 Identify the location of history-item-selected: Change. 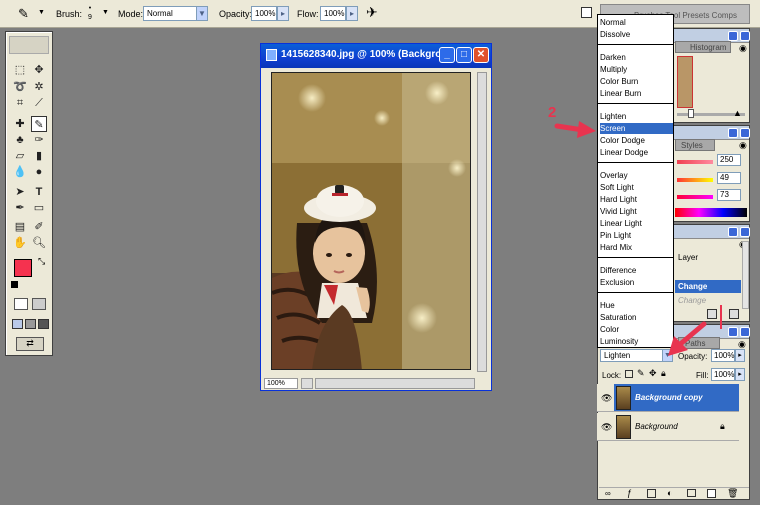
(708, 286).